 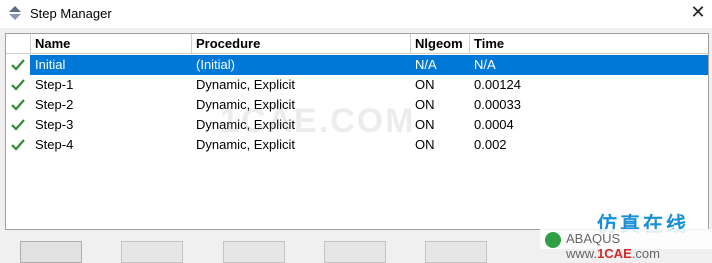 What do you see at coordinates (553, 240) in the screenshot?
I see `wechat-logo-icon` at bounding box center [553, 240].